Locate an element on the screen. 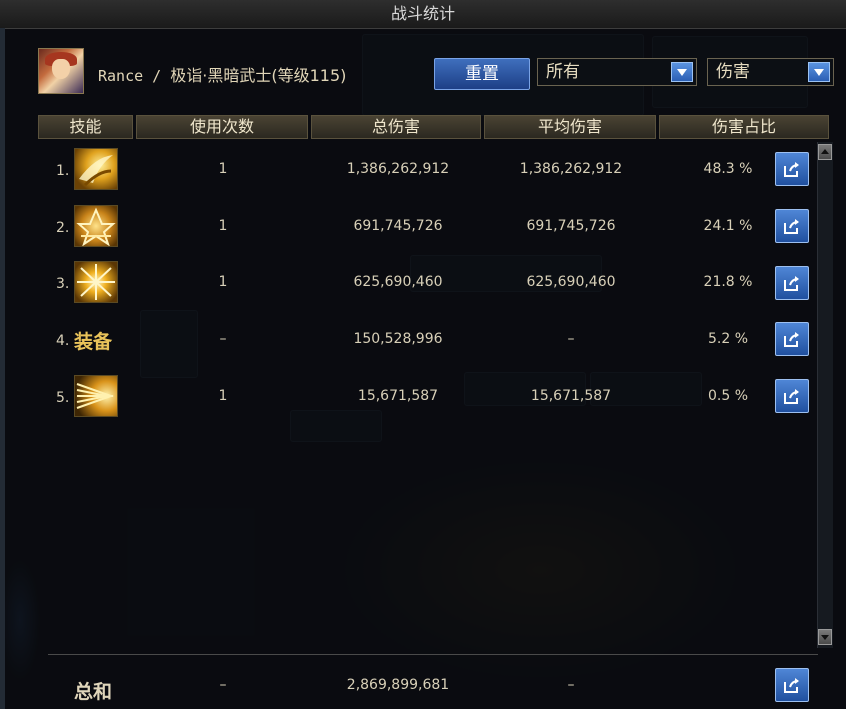 This screenshot has width=846, height=709. share-button-summary is located at coordinates (792, 685).